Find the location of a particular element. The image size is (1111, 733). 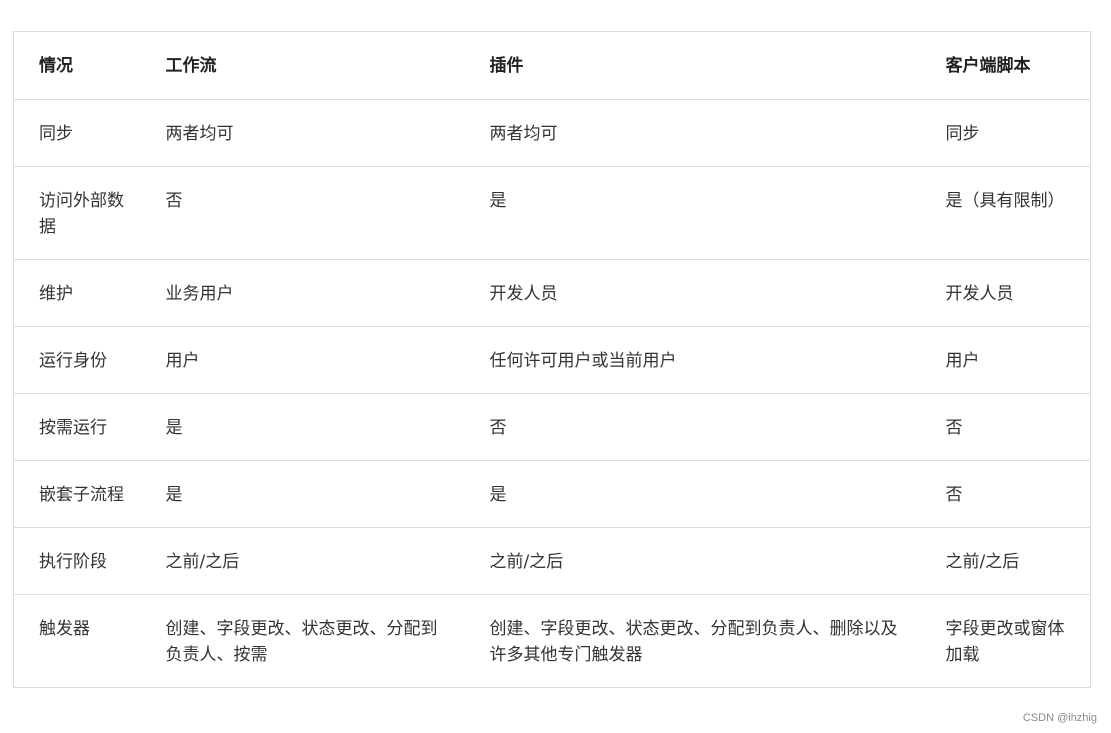

table-cell: 执行阶段 is located at coordinates (77, 561).